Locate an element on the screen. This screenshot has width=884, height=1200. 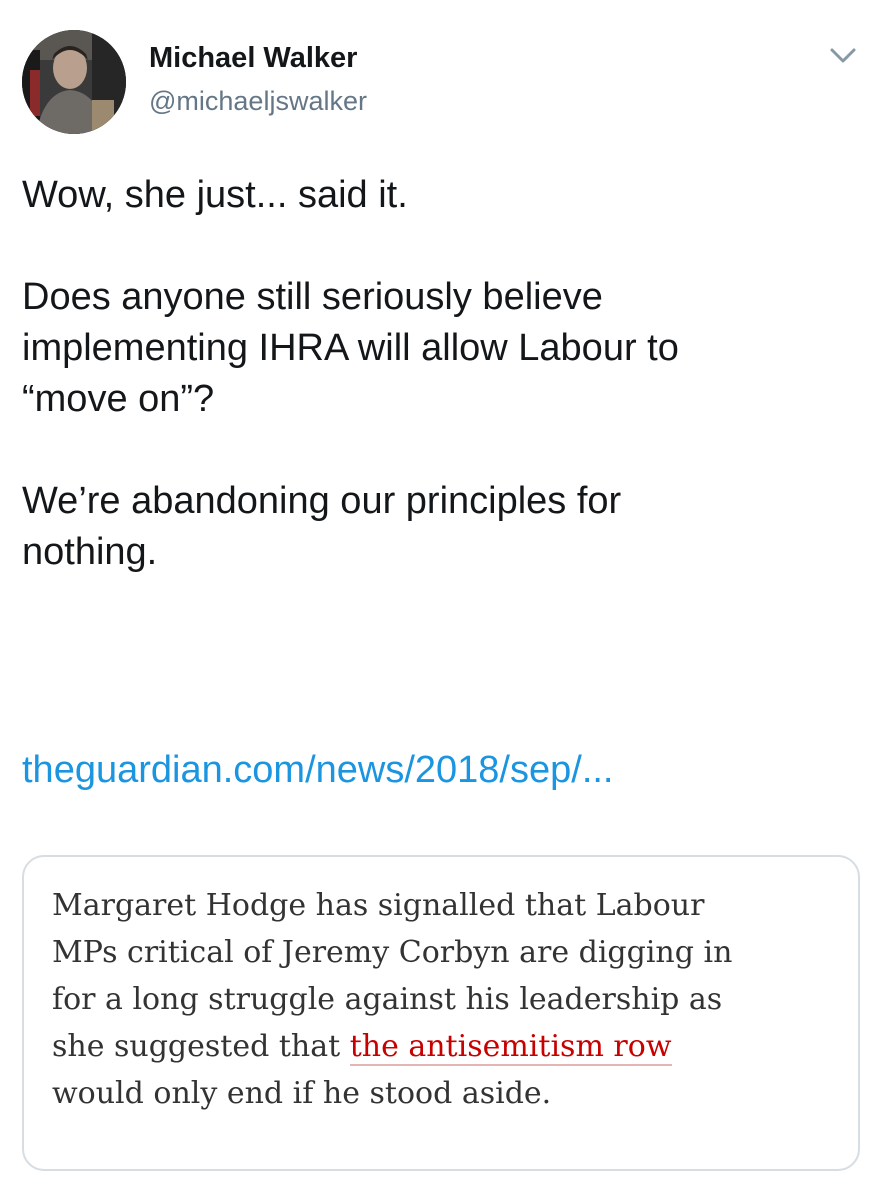
tweet-line: We’re abandoning our principles for is located at coordinates (322, 501).